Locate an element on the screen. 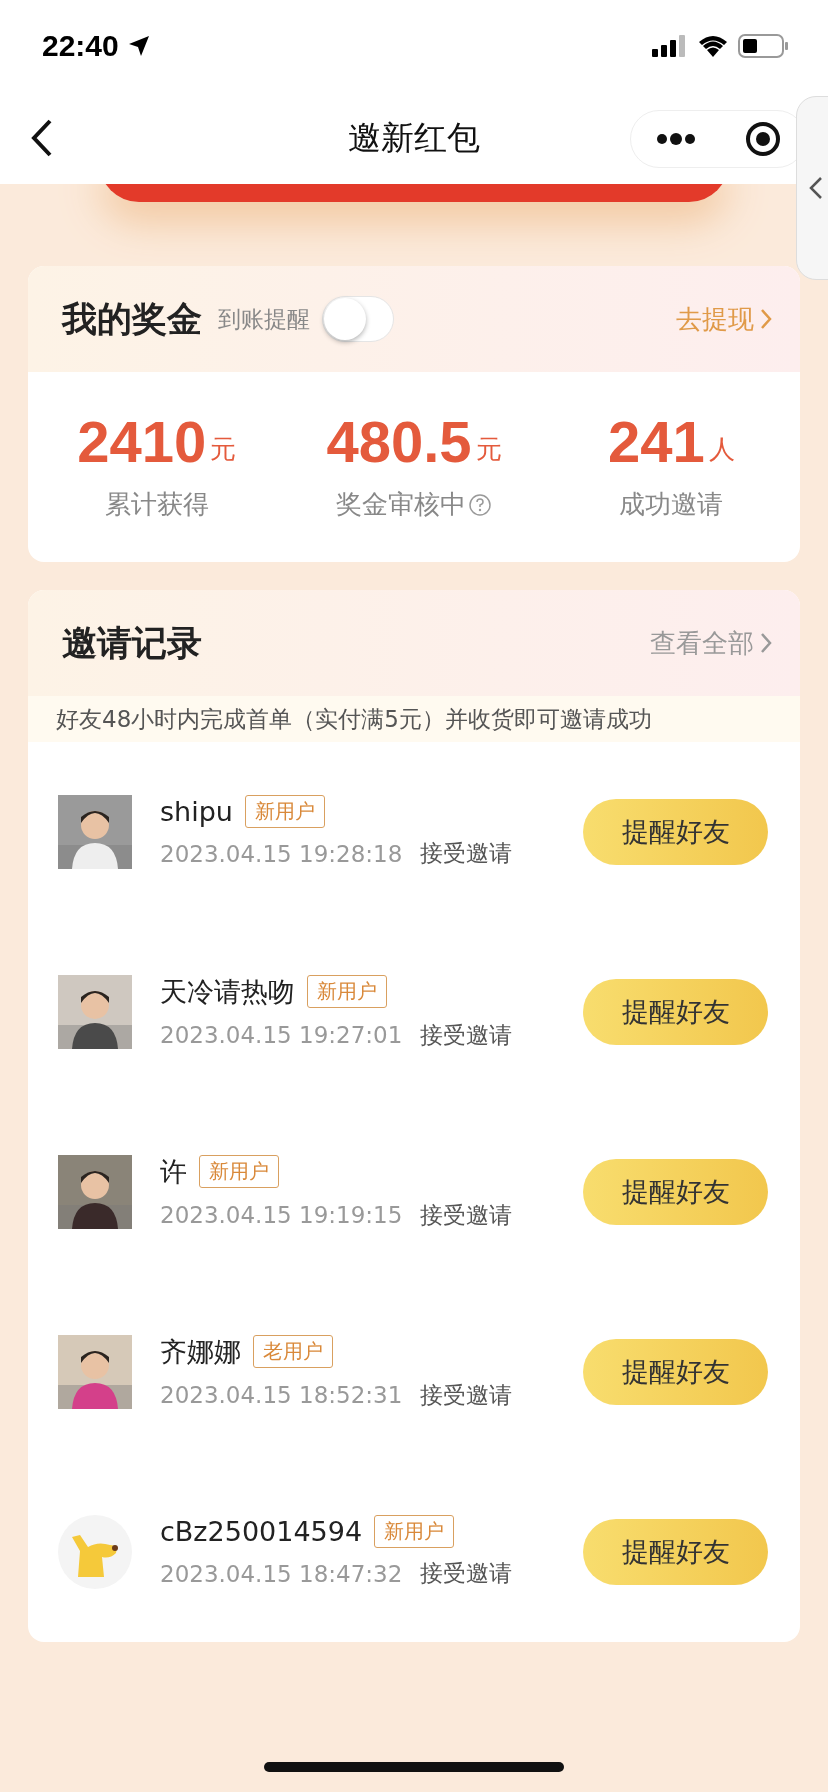 This screenshot has height=1792, width=828. wifi-icon is located at coordinates (713, 46).